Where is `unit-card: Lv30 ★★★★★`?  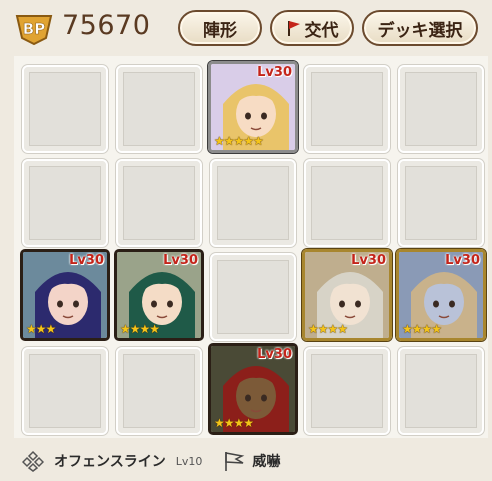
unit-card: Lv30 ★★★★★ is located at coordinates (253, 107).